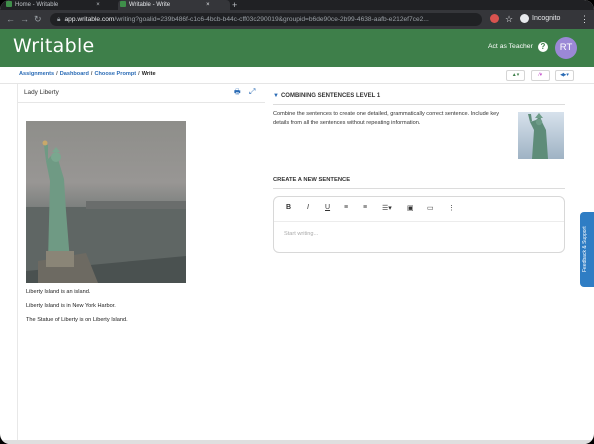  I want to click on print-icon: 🖶︎, so click(237, 93).